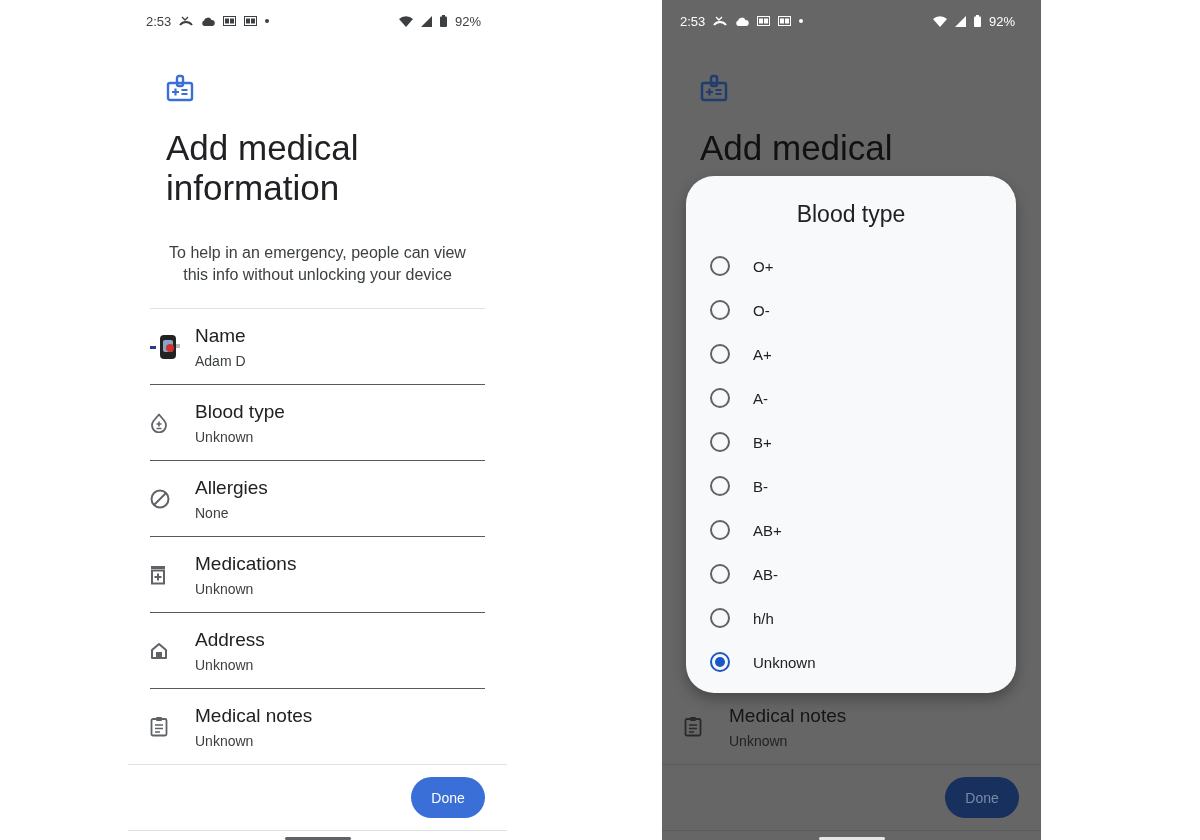  What do you see at coordinates (230, 639) in the screenshot?
I see `row-label: Address` at bounding box center [230, 639].